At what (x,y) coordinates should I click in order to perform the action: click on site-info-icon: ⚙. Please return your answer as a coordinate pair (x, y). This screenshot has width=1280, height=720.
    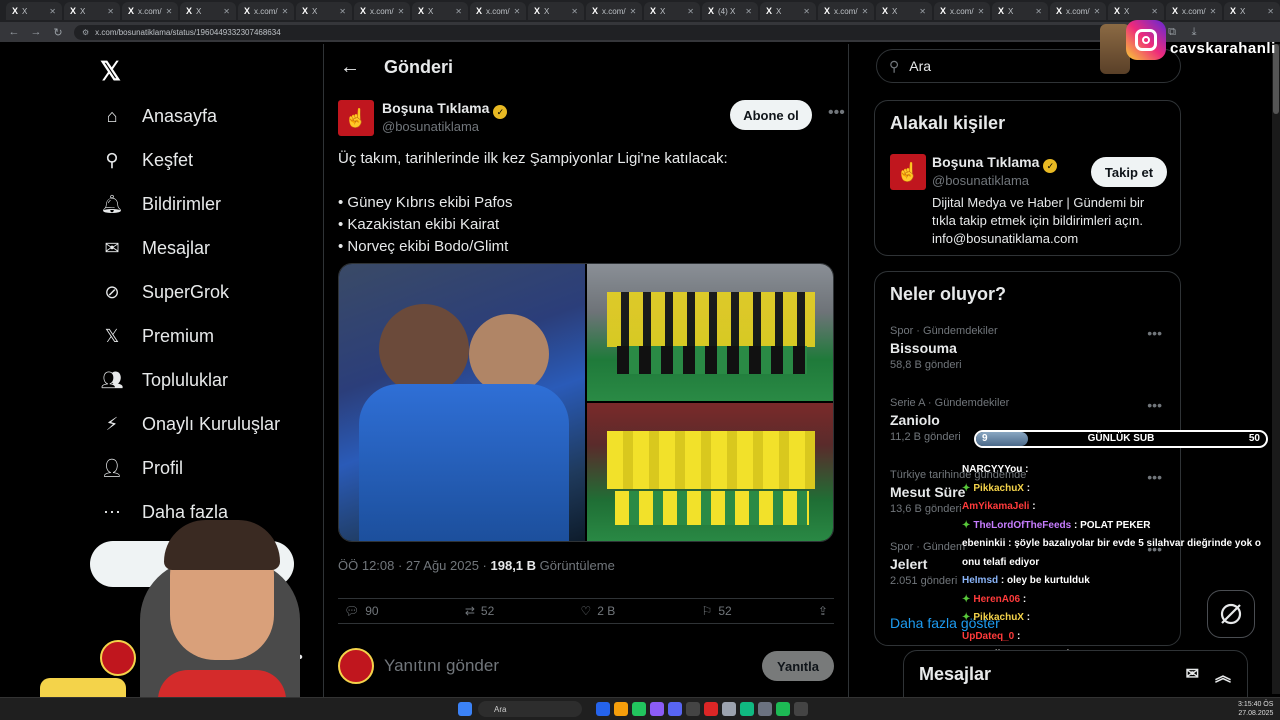
    Looking at the image, I should click on (85, 32).